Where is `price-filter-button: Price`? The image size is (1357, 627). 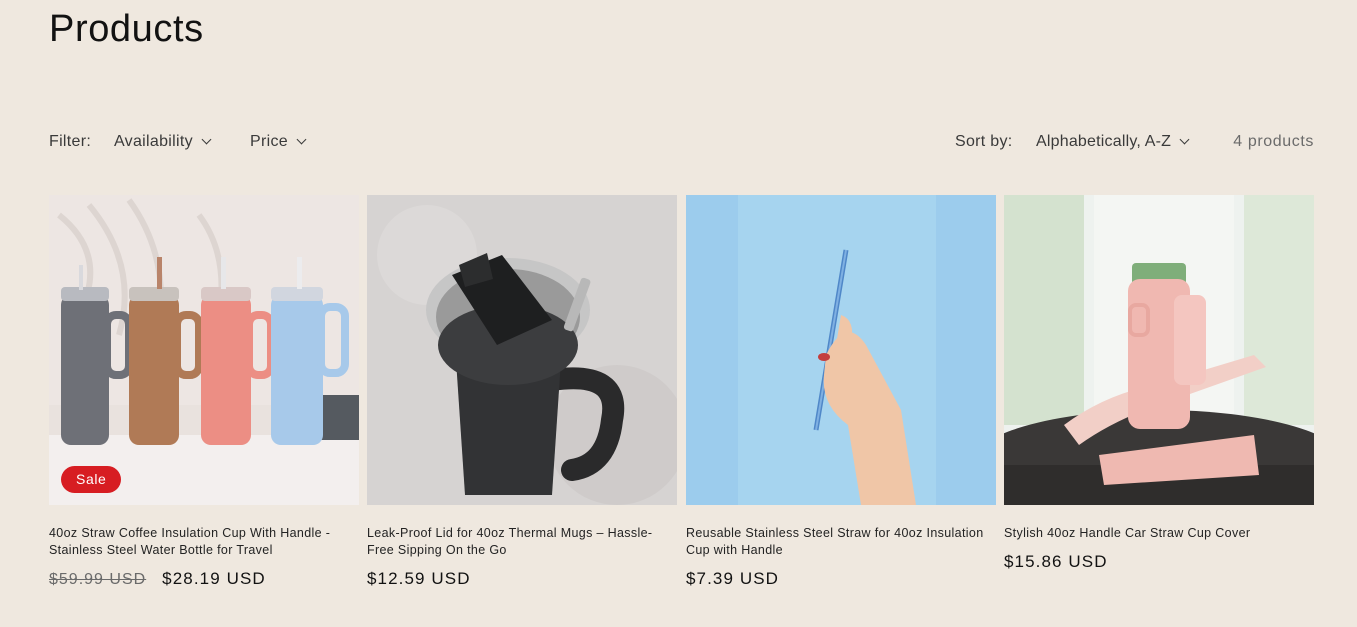
price-filter-button: Price is located at coordinates (278, 142).